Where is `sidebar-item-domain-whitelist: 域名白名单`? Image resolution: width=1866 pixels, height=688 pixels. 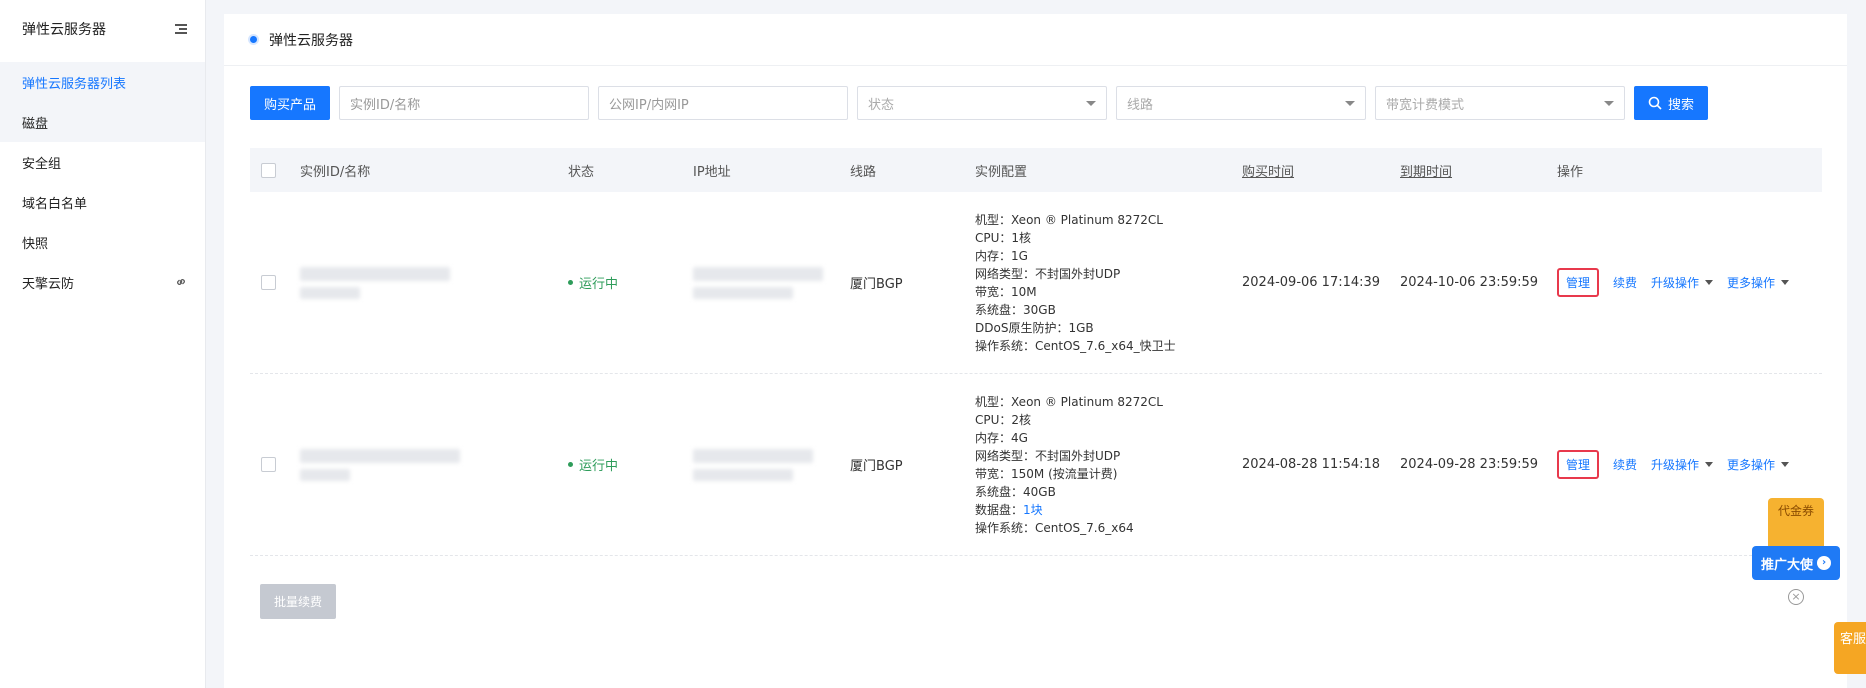
sidebar-item-domain-whitelist: 域名白名单 is located at coordinates (102, 202).